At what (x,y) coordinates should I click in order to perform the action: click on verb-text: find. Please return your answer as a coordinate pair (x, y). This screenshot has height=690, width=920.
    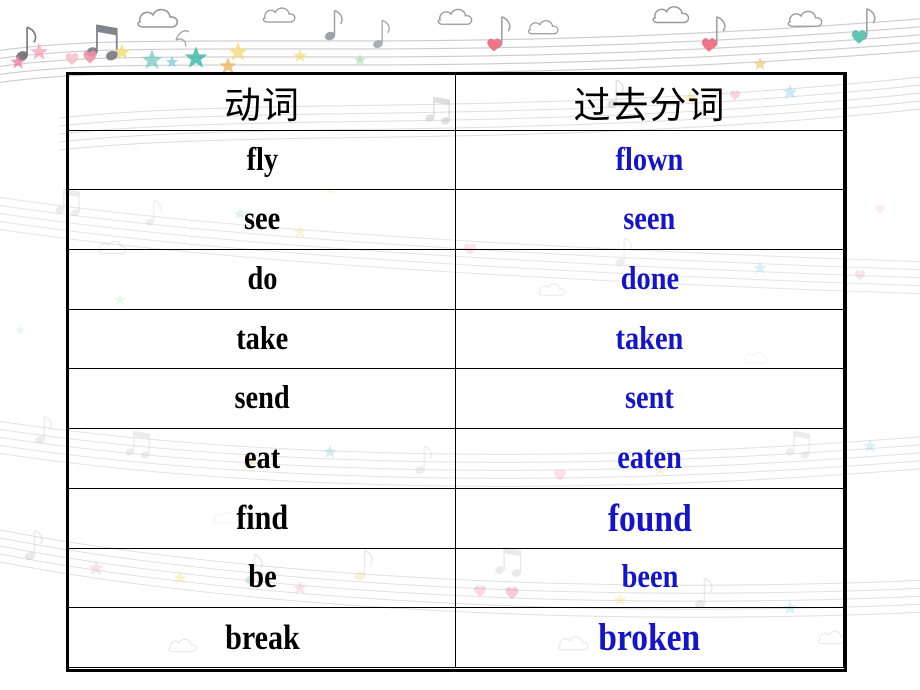
    Looking at the image, I should click on (262, 518).